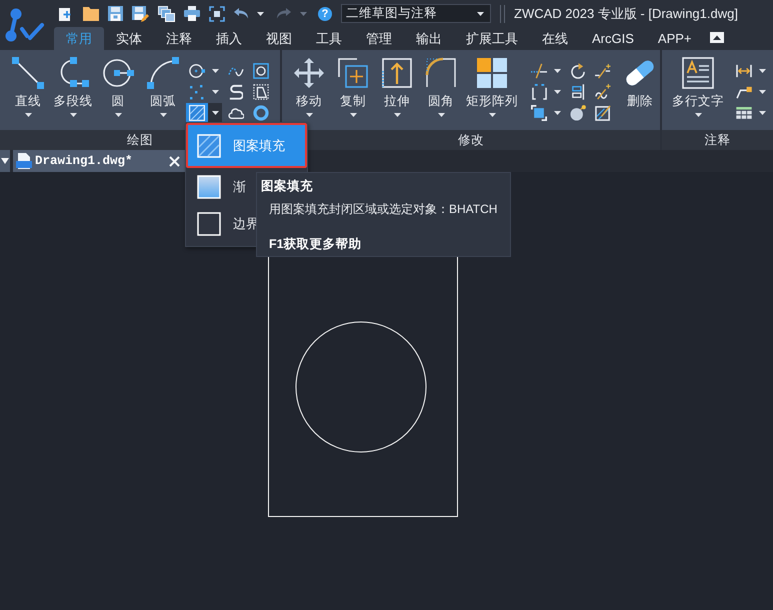  What do you see at coordinates (163, 73) in the screenshot?
I see `arc-icon` at bounding box center [163, 73].